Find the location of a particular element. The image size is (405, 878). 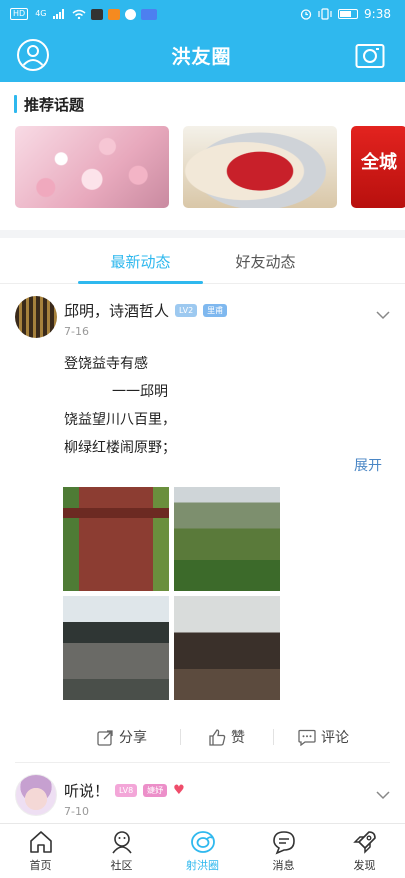

post-line: 柳绿红楼闹原野； is located at coordinates (120, 448).